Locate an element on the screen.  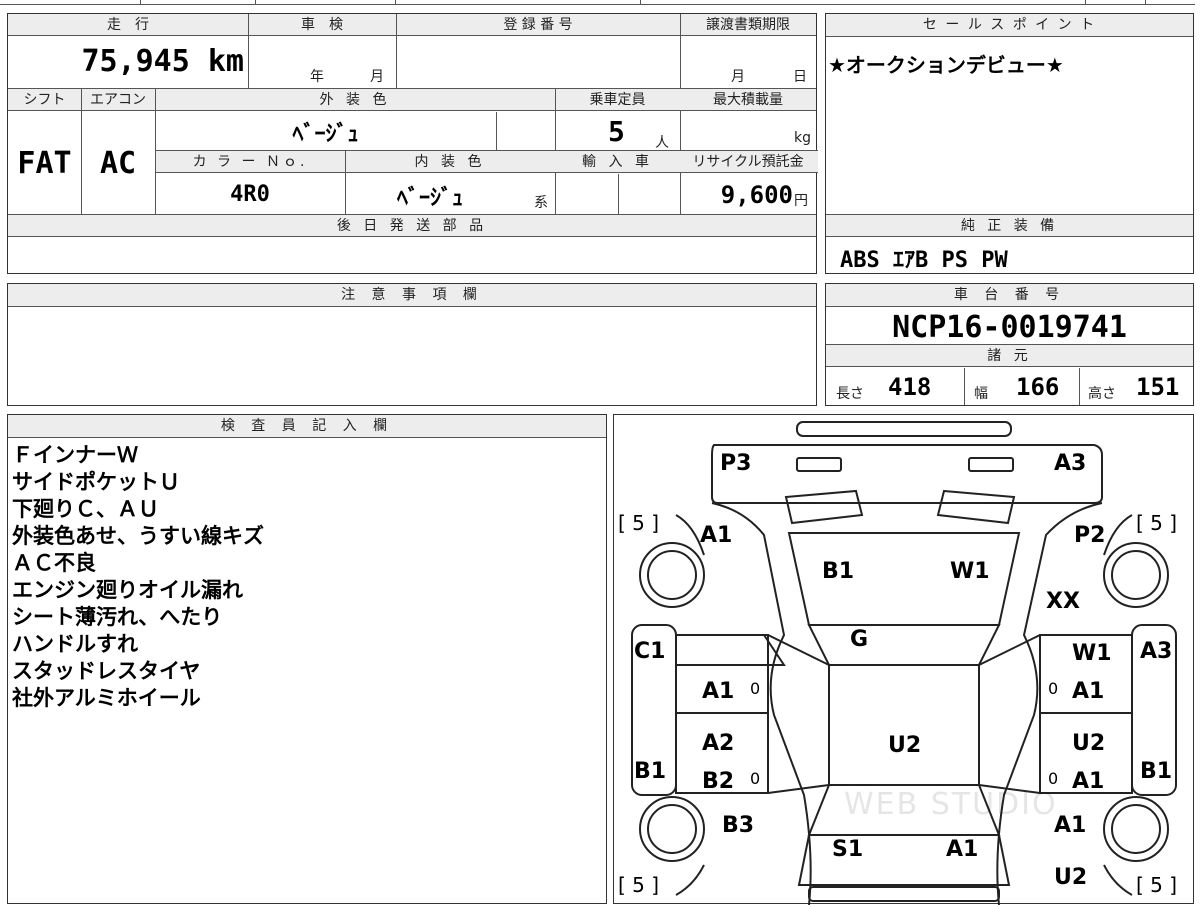
code-s1: S1 is located at coordinates (848, 849).